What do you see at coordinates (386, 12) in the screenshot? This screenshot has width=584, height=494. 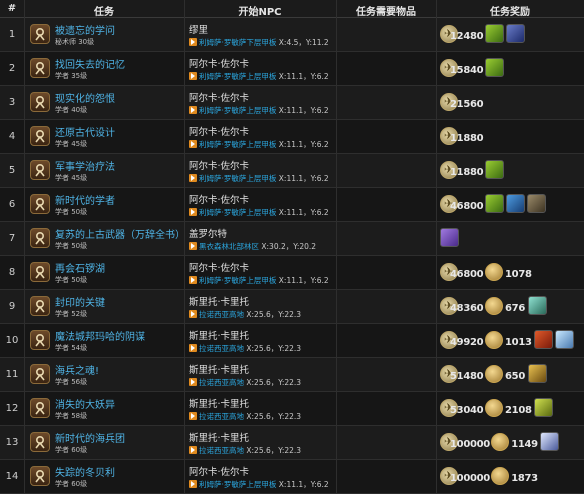 I see `header-items: 任务需要物品` at bounding box center [386, 12].